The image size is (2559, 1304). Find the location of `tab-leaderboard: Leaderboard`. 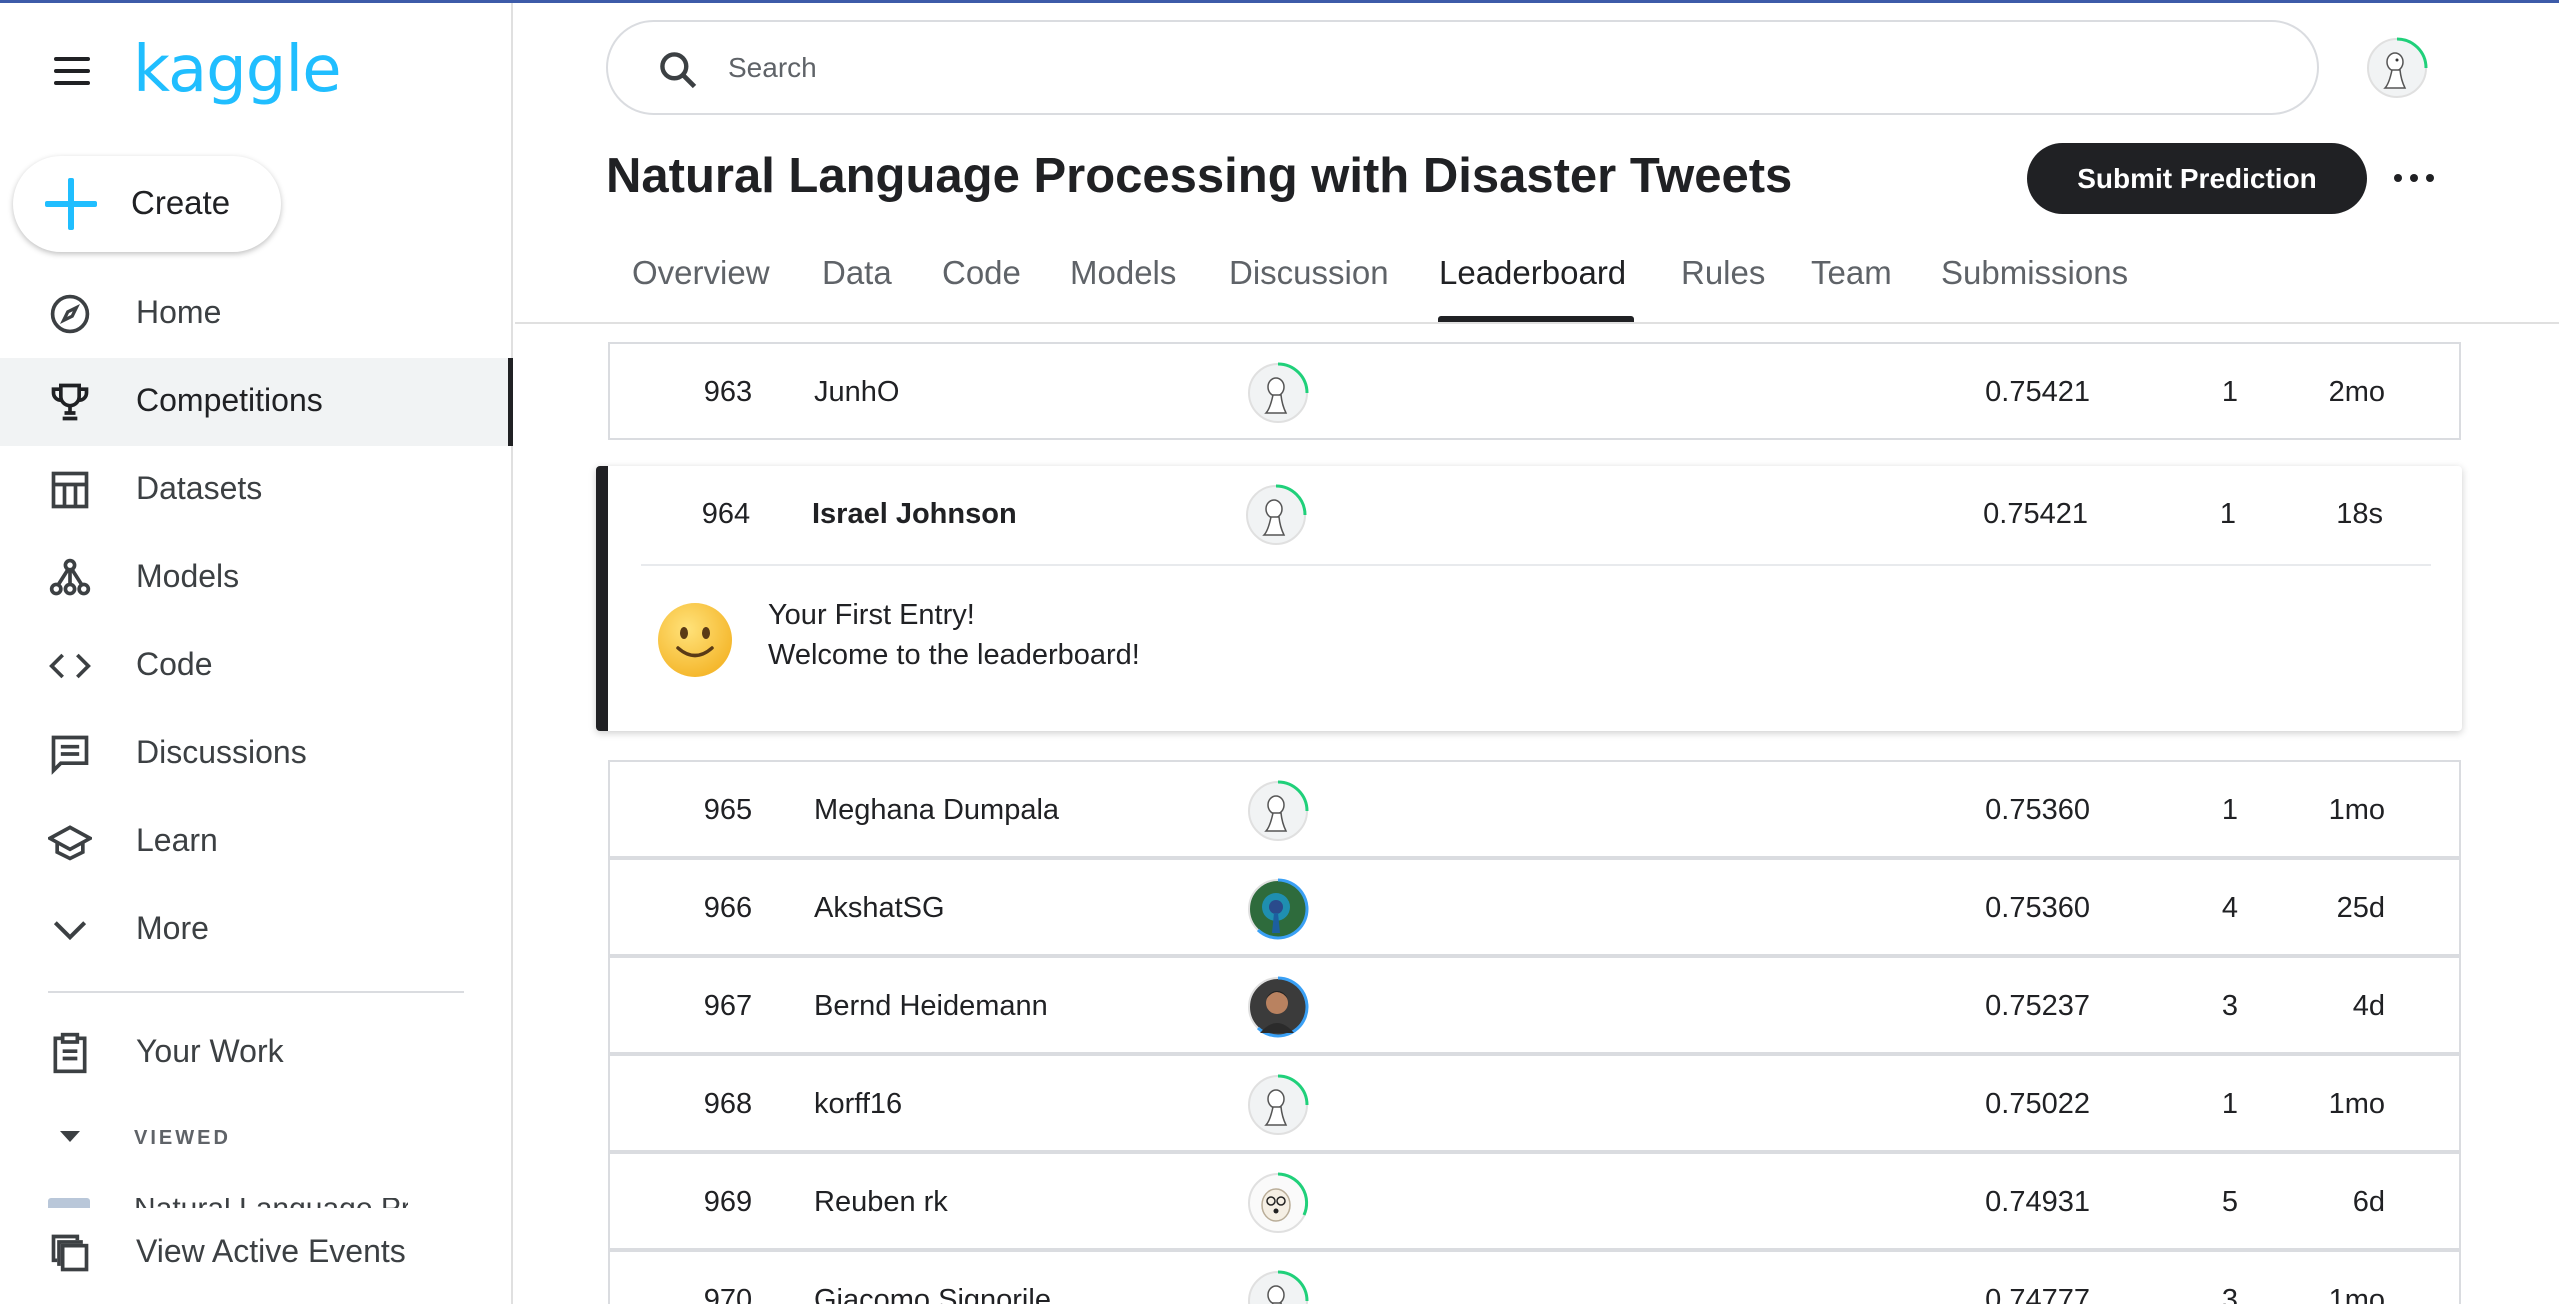

tab-leaderboard: Leaderboard is located at coordinates (1532, 273).